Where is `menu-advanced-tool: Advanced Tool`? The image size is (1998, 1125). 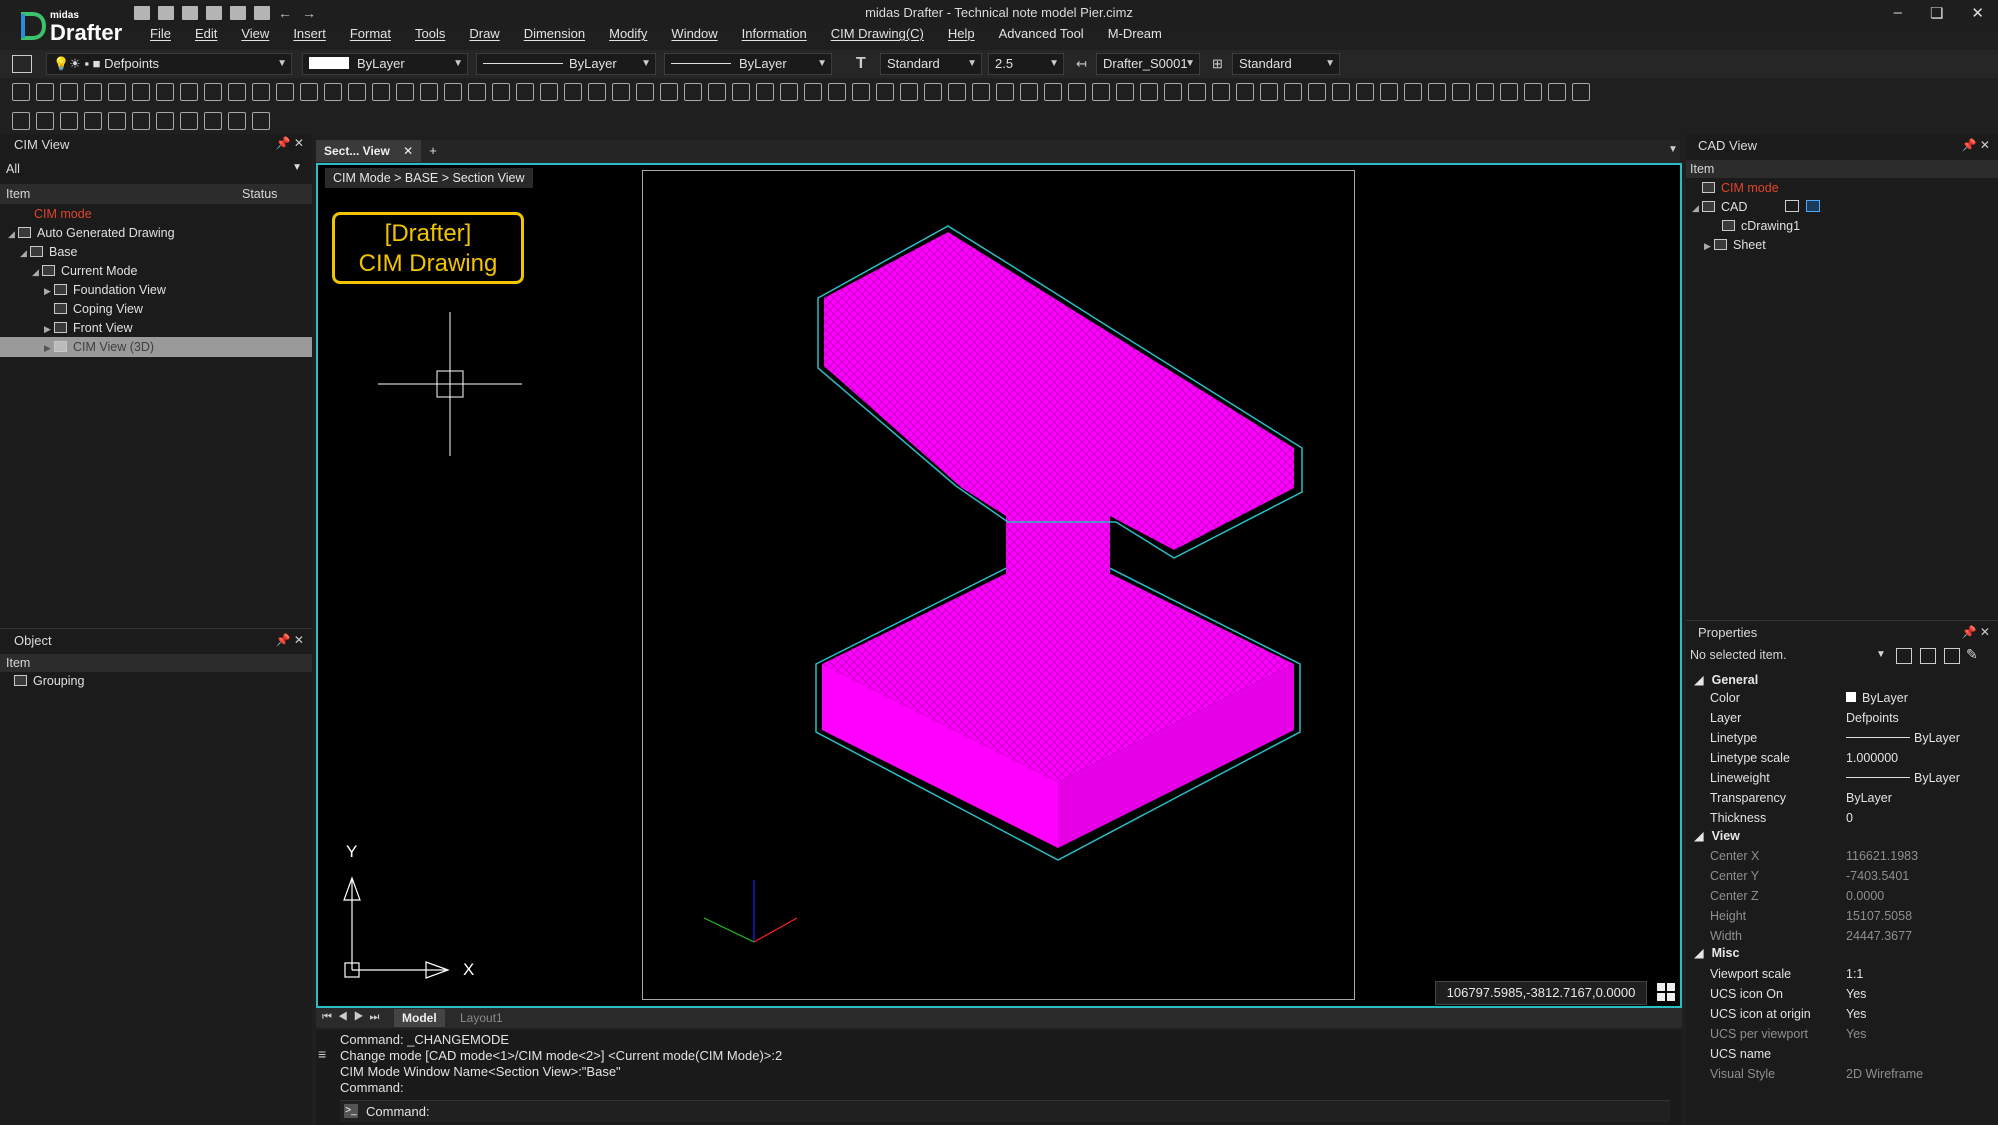 menu-advanced-tool: Advanced Tool is located at coordinates (1041, 37).